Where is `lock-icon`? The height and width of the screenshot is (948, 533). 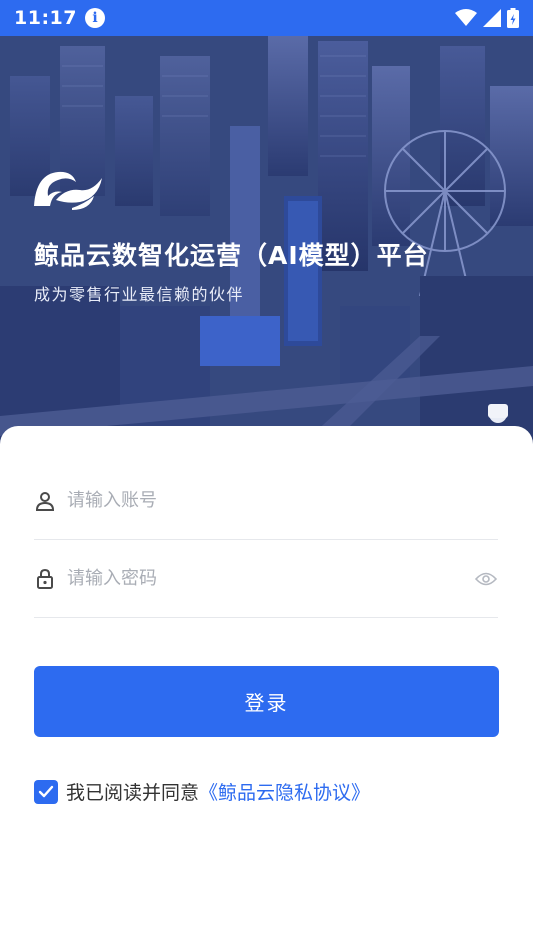 lock-icon is located at coordinates (45, 579).